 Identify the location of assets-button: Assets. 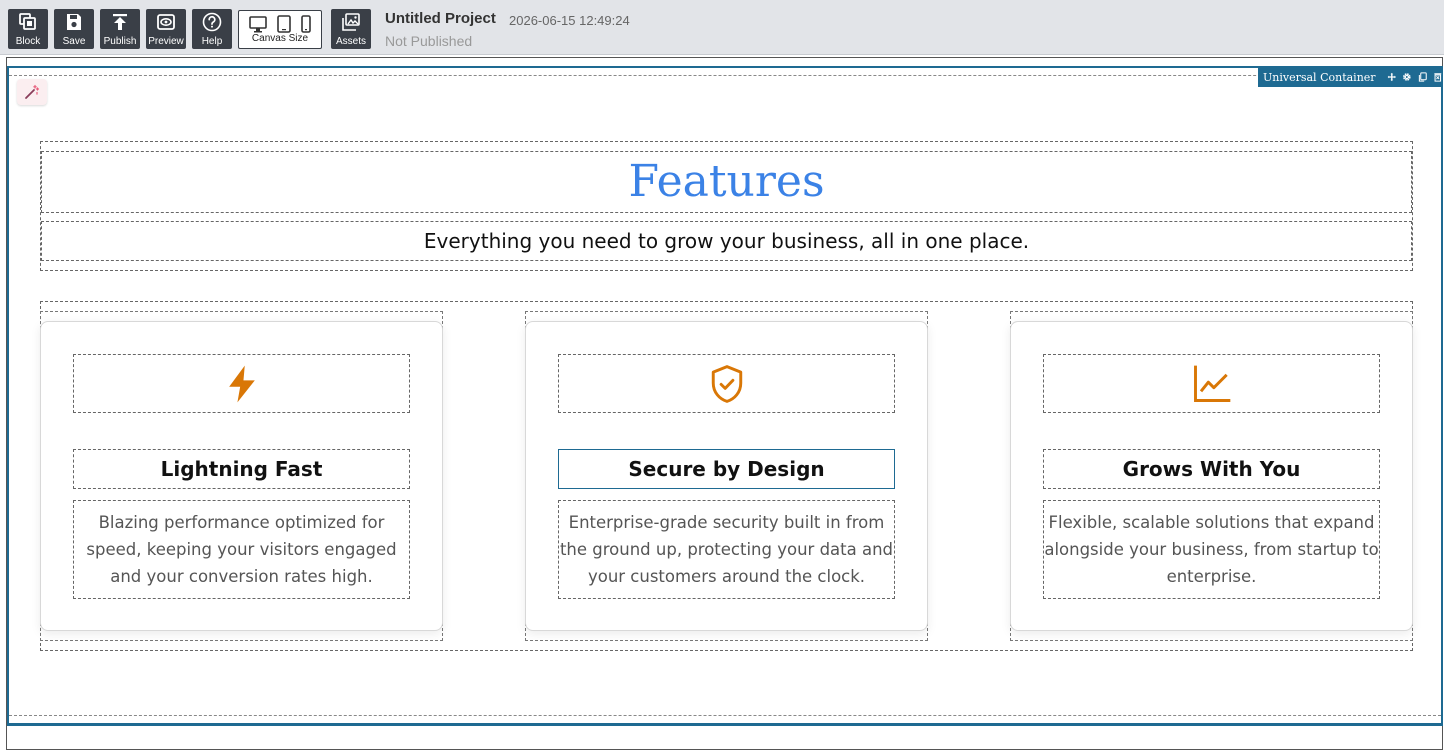
(351, 29).